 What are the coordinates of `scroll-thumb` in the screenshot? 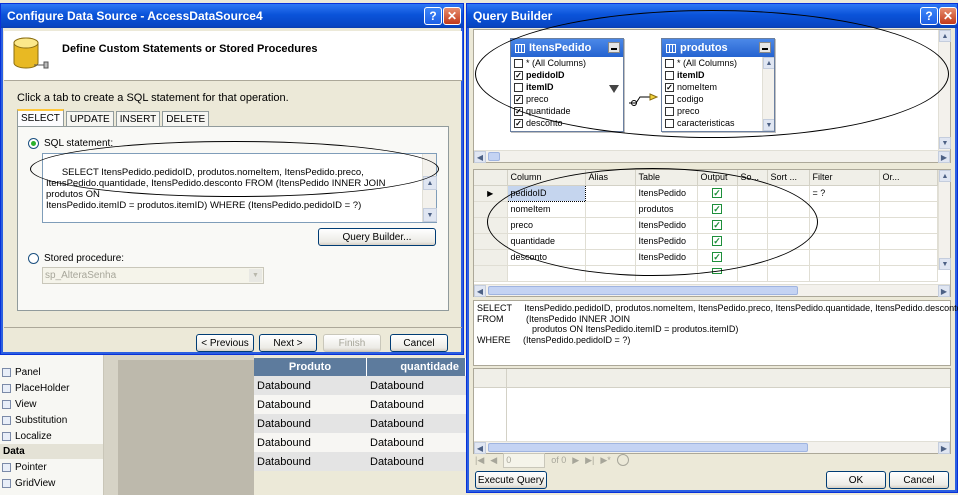 It's located at (643, 290).